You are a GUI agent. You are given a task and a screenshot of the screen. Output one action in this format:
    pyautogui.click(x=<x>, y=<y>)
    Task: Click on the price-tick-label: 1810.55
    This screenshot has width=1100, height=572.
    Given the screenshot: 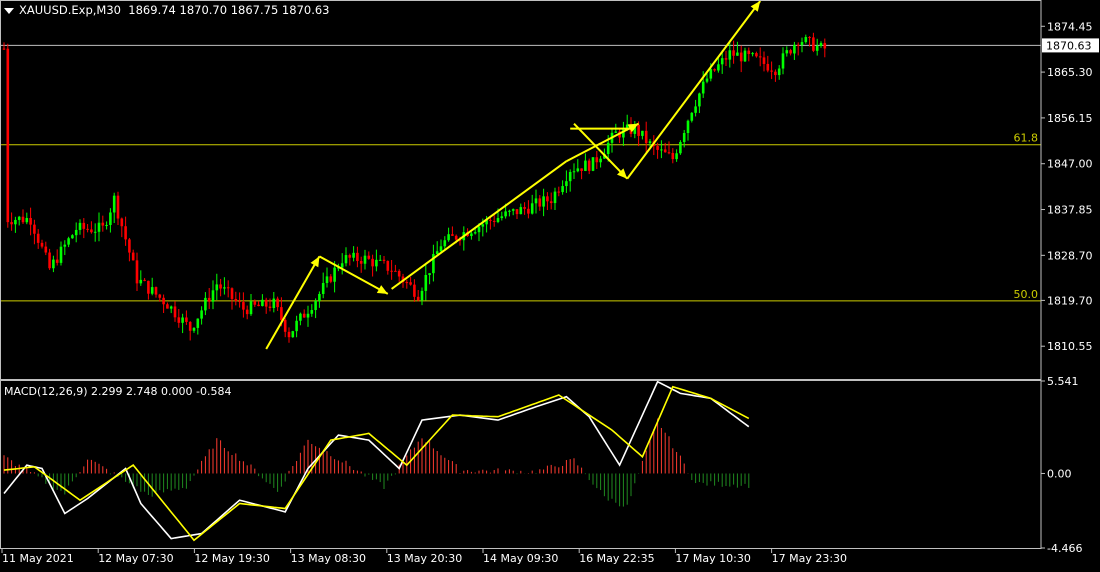 What is the action you would take?
    pyautogui.click(x=1070, y=346)
    